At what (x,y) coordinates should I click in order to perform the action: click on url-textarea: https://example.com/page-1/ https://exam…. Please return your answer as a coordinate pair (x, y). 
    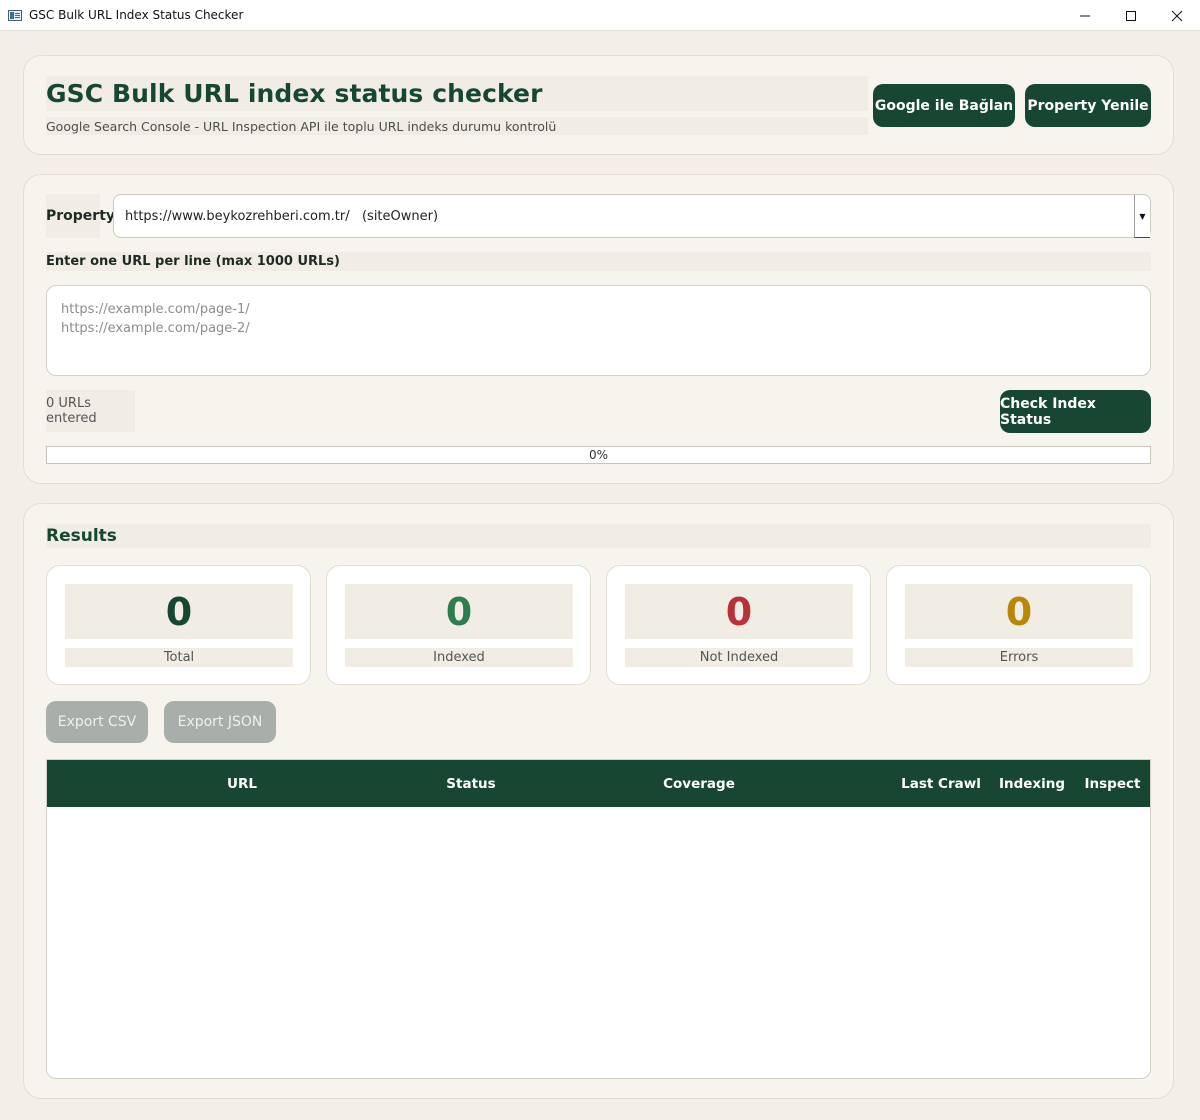
    Looking at the image, I should click on (598, 330).